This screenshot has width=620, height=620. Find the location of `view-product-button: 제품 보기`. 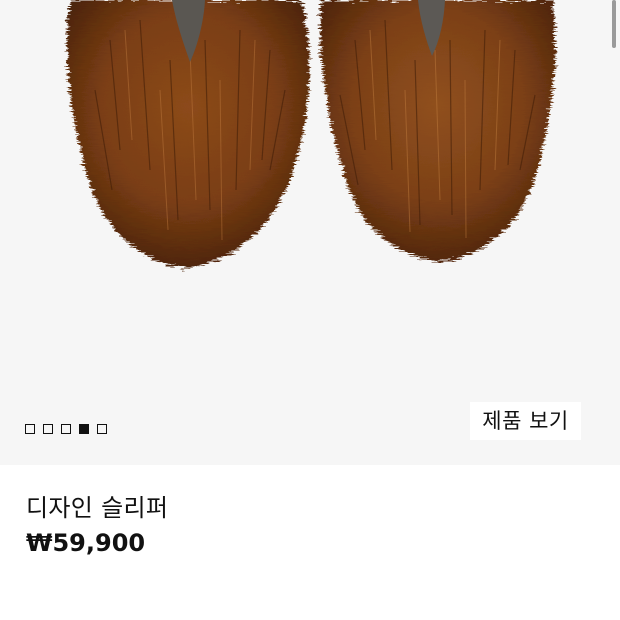

view-product-button: 제품 보기 is located at coordinates (525, 421).